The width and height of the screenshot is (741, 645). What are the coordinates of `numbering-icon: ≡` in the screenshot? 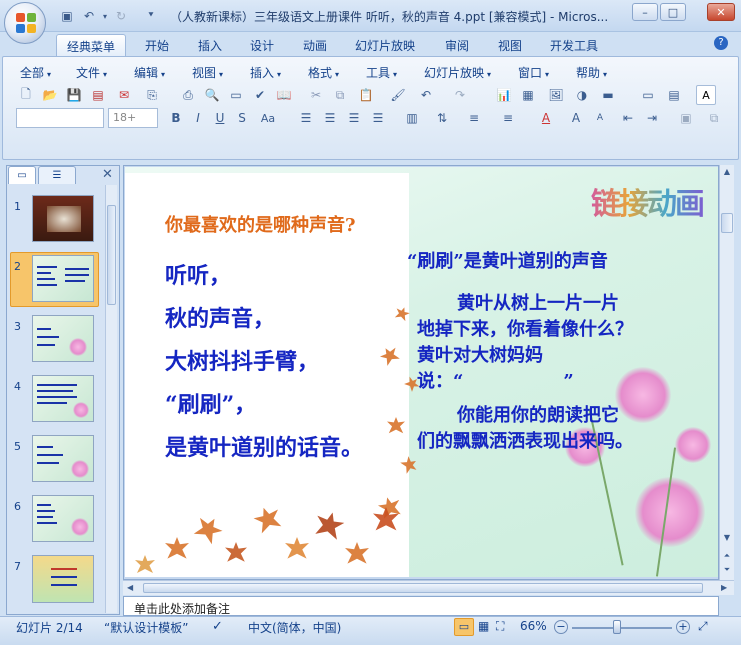 It's located at (474, 118).